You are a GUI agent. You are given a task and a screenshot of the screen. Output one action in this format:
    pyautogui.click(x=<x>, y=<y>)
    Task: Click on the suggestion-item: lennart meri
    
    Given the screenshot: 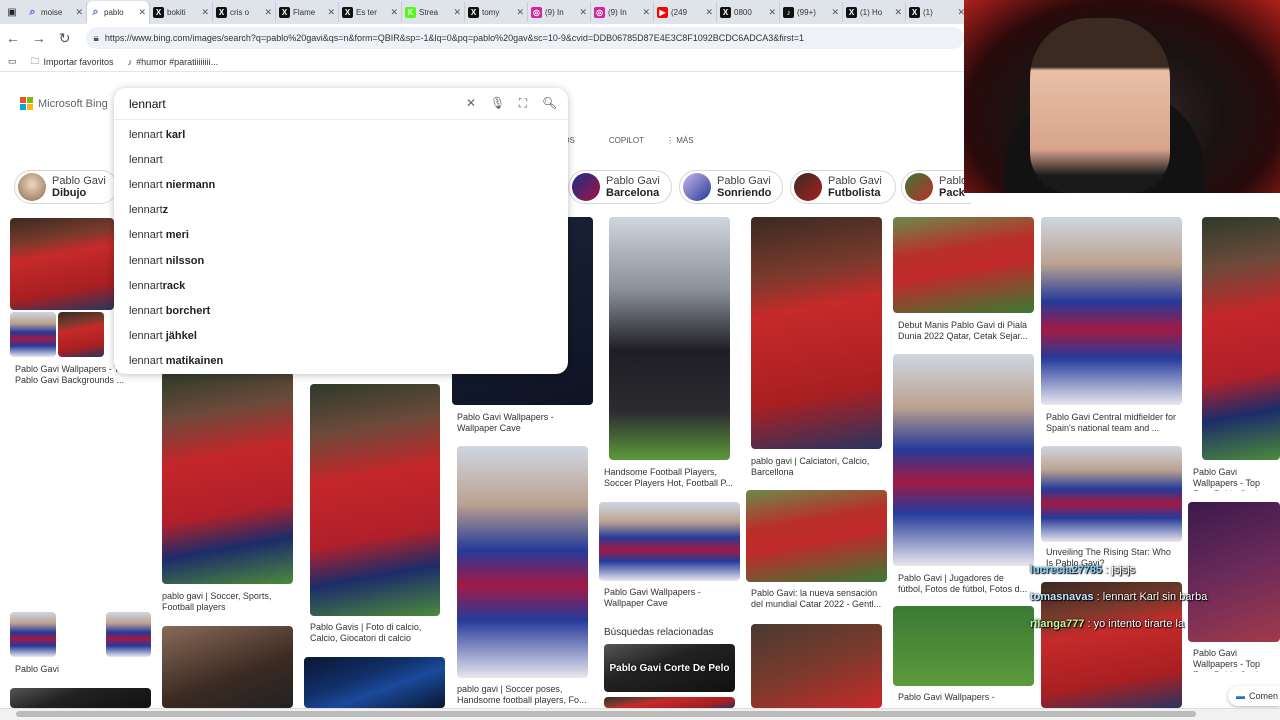 What is the action you would take?
    pyautogui.click(x=341, y=235)
    